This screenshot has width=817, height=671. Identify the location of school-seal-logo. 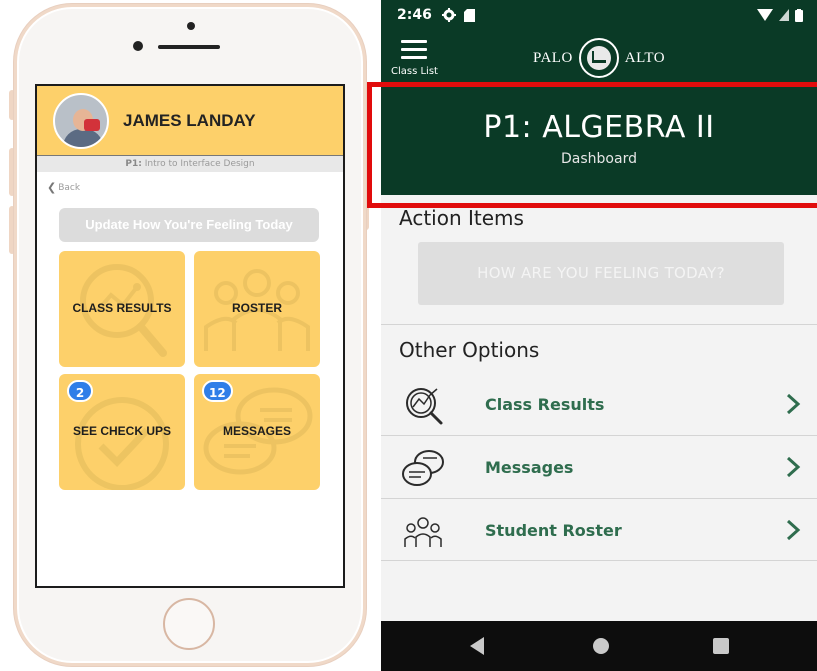
(598, 58).